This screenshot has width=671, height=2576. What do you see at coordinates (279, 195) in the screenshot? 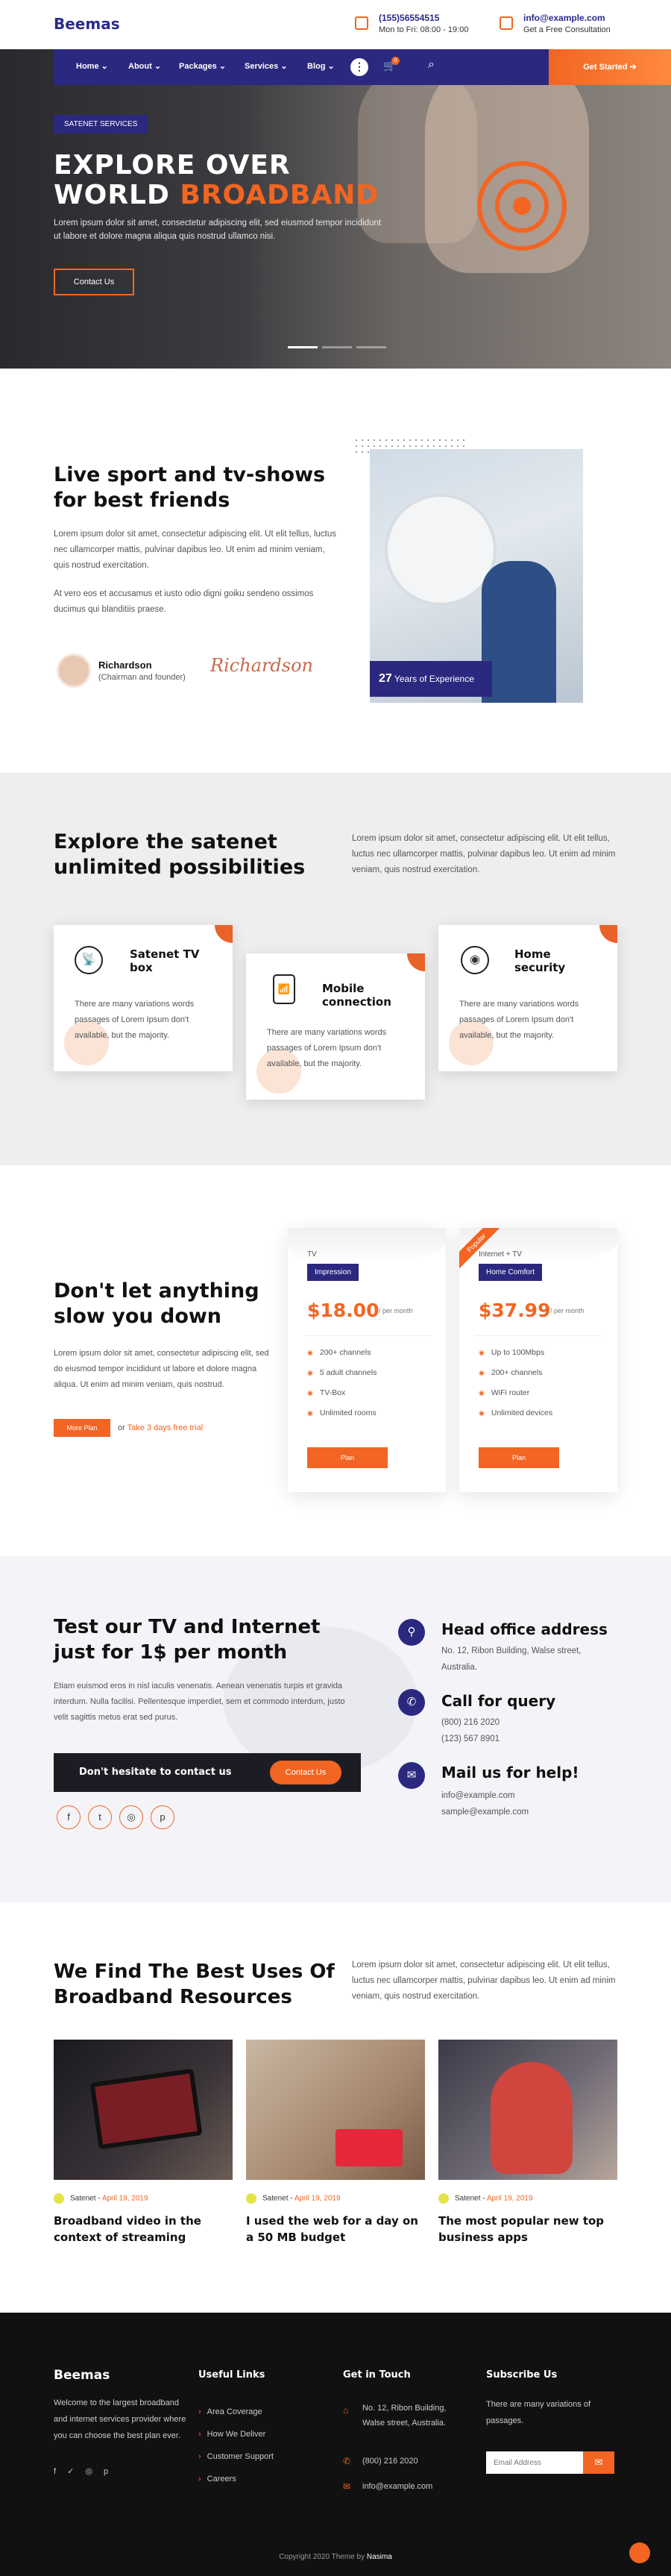
I see `hero-title-highlight: BROADBAND` at bounding box center [279, 195].